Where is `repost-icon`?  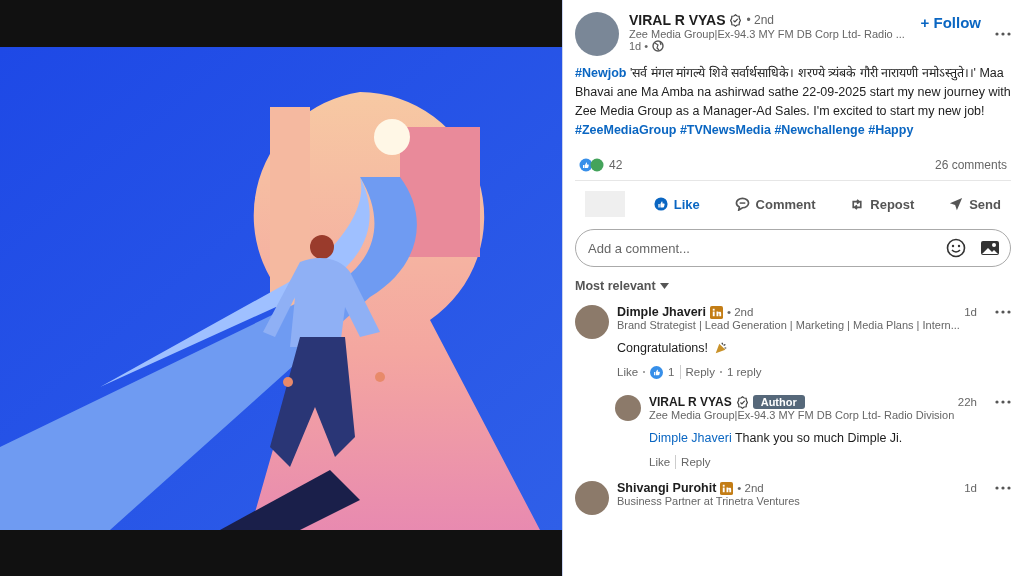 repost-icon is located at coordinates (857, 204).